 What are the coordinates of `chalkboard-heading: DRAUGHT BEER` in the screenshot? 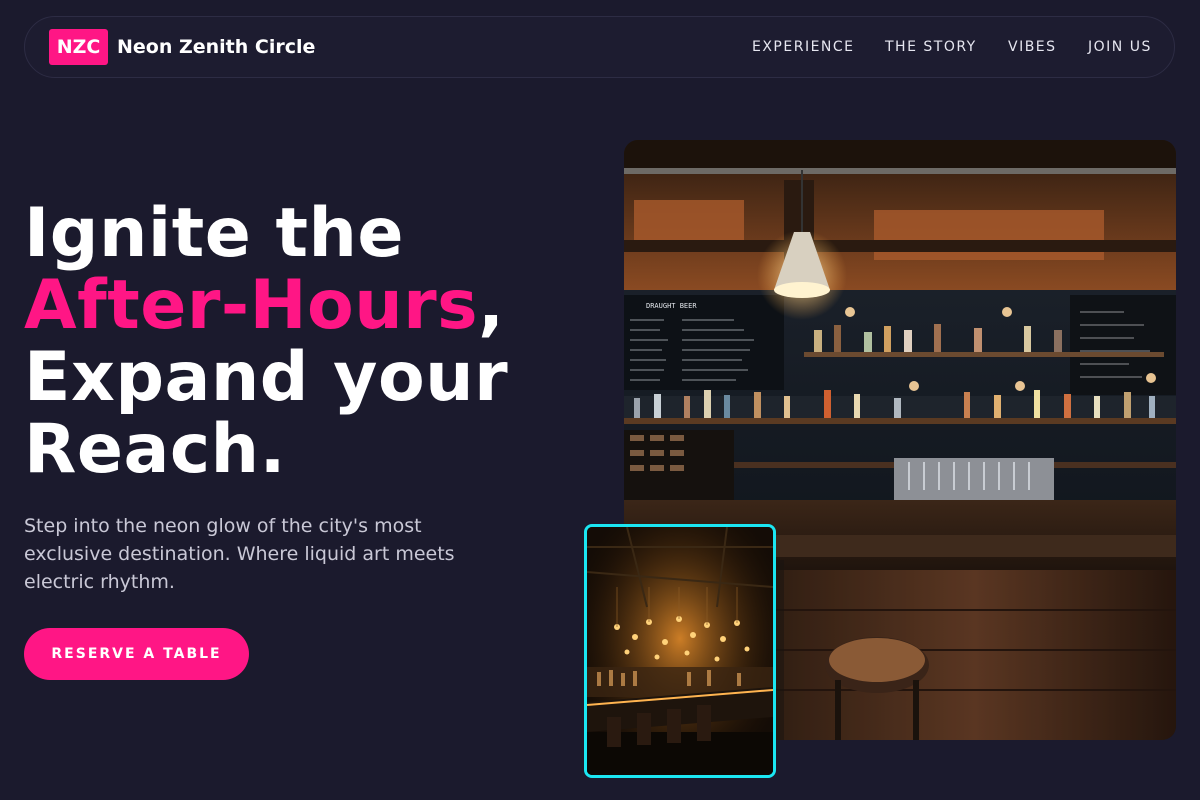 It's located at (671, 306).